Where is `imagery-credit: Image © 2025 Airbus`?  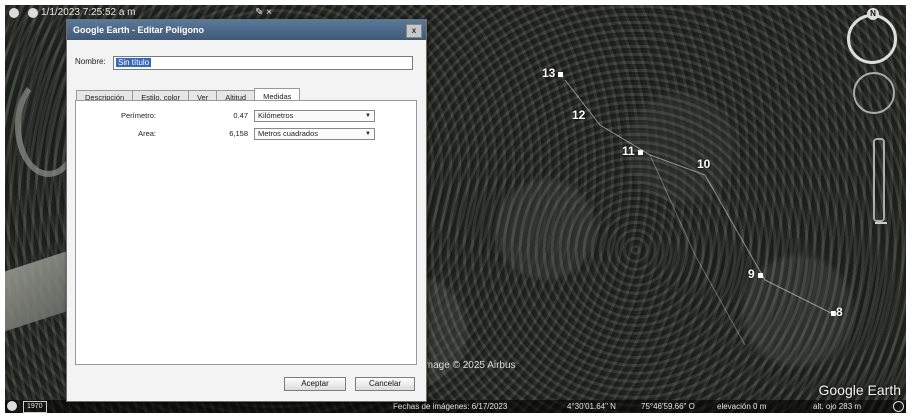 imagery-credit: Image © 2025 Airbus is located at coordinates (469, 365).